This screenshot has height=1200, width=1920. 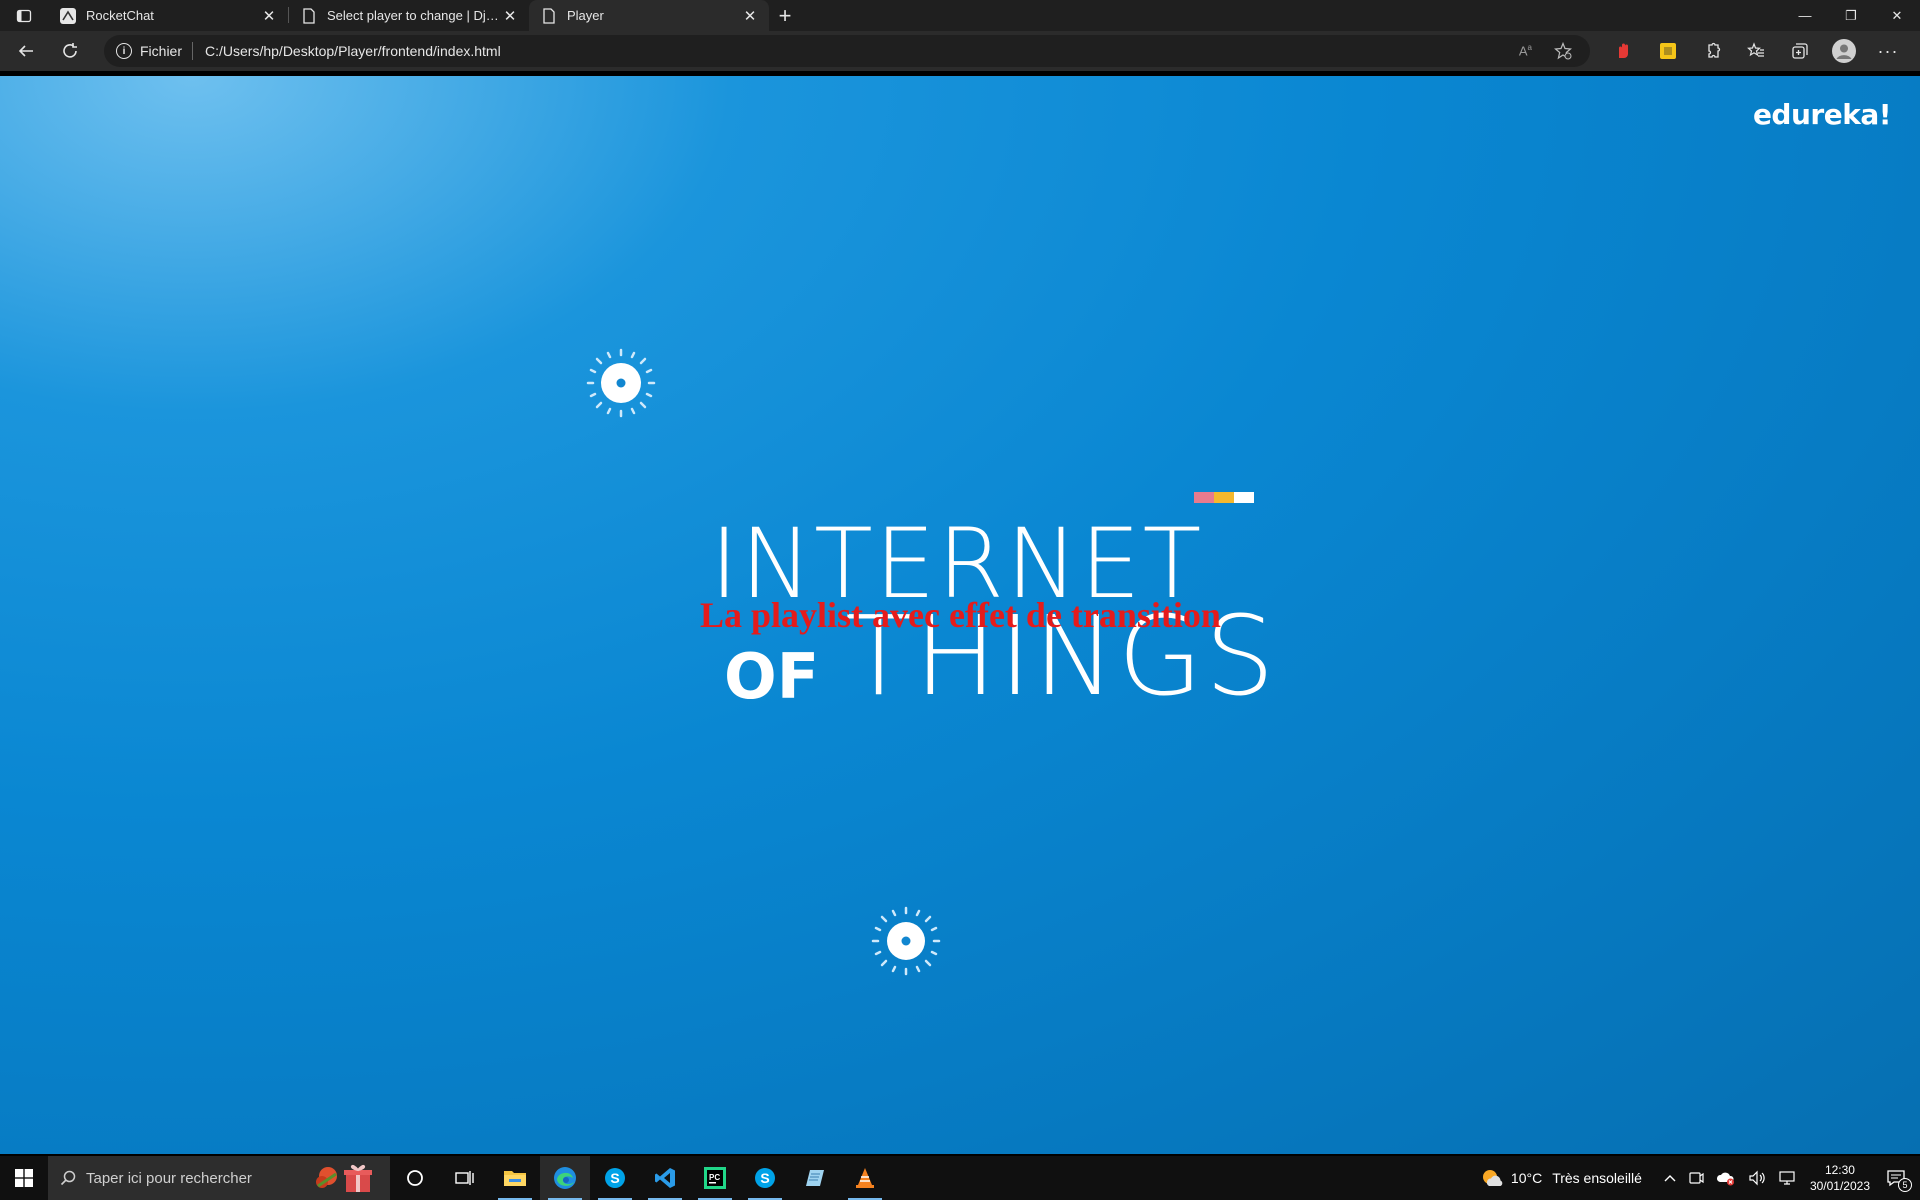 I want to click on address-bar-actions: Aa, so click(x=1545, y=51).